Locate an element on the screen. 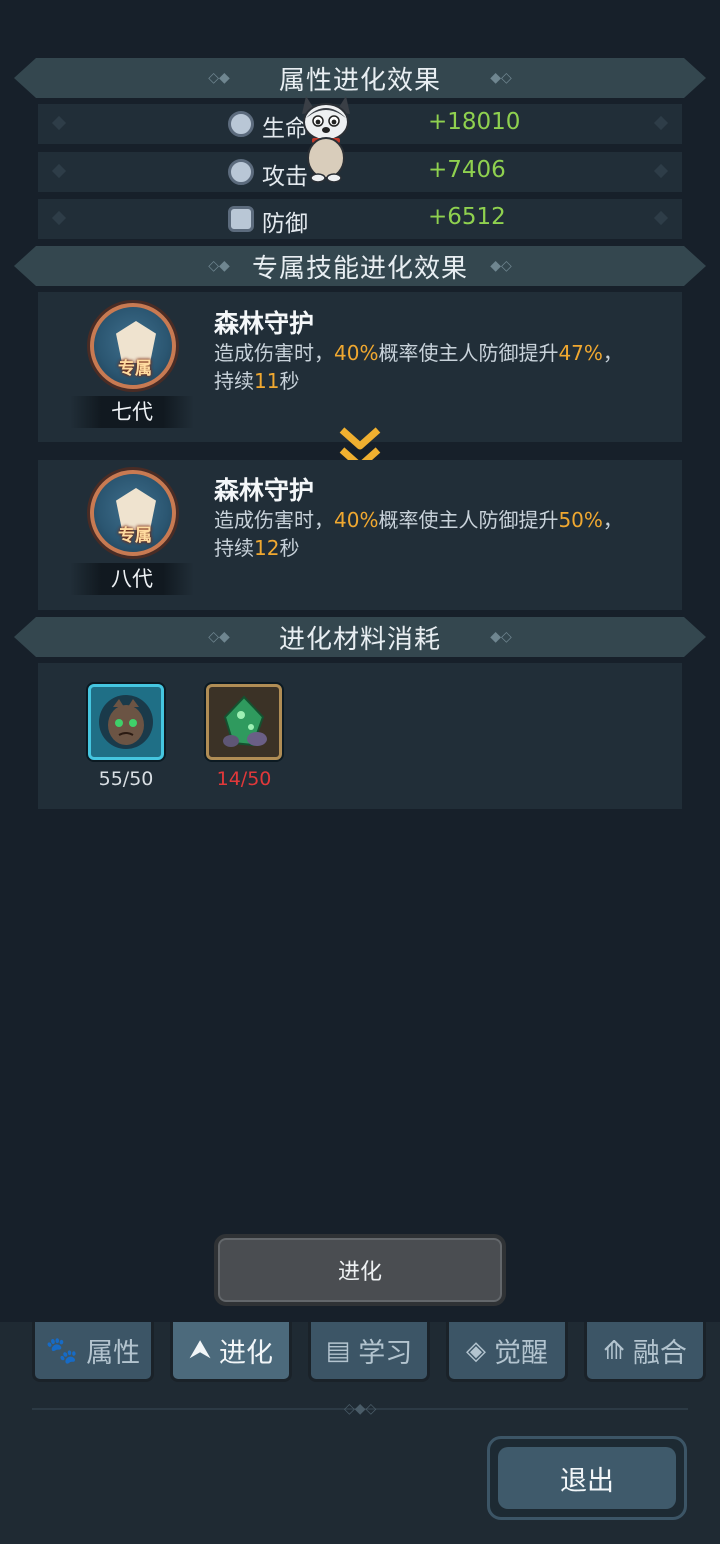  generation-label: 七代 is located at coordinates (132, 412).